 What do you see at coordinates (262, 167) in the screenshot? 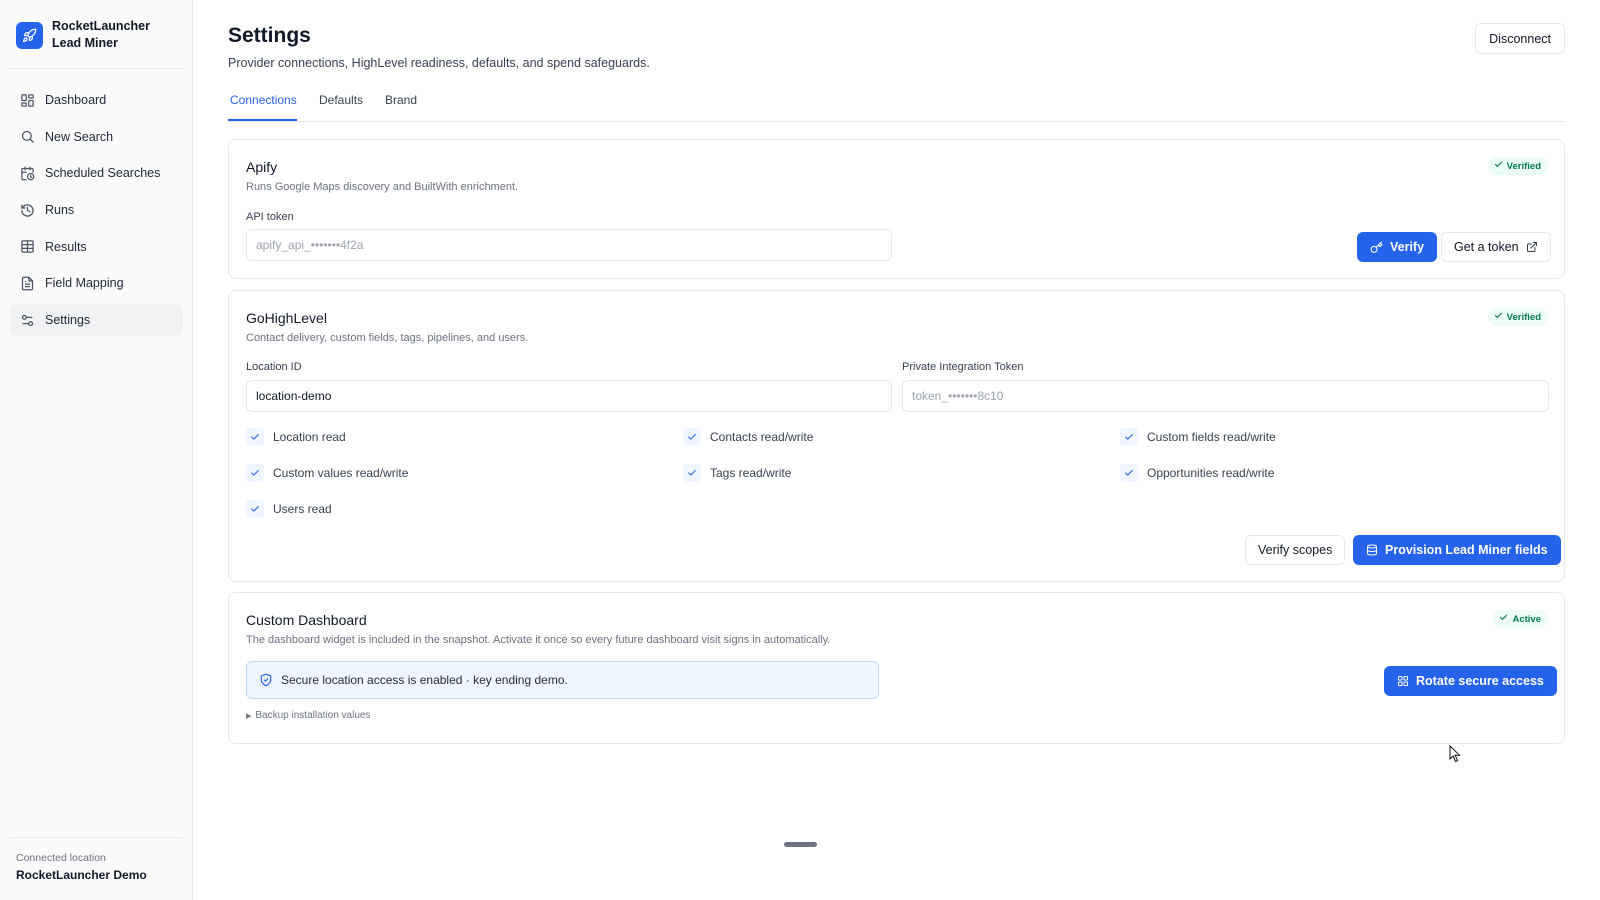
I see `apify-title: Apify` at bounding box center [262, 167].